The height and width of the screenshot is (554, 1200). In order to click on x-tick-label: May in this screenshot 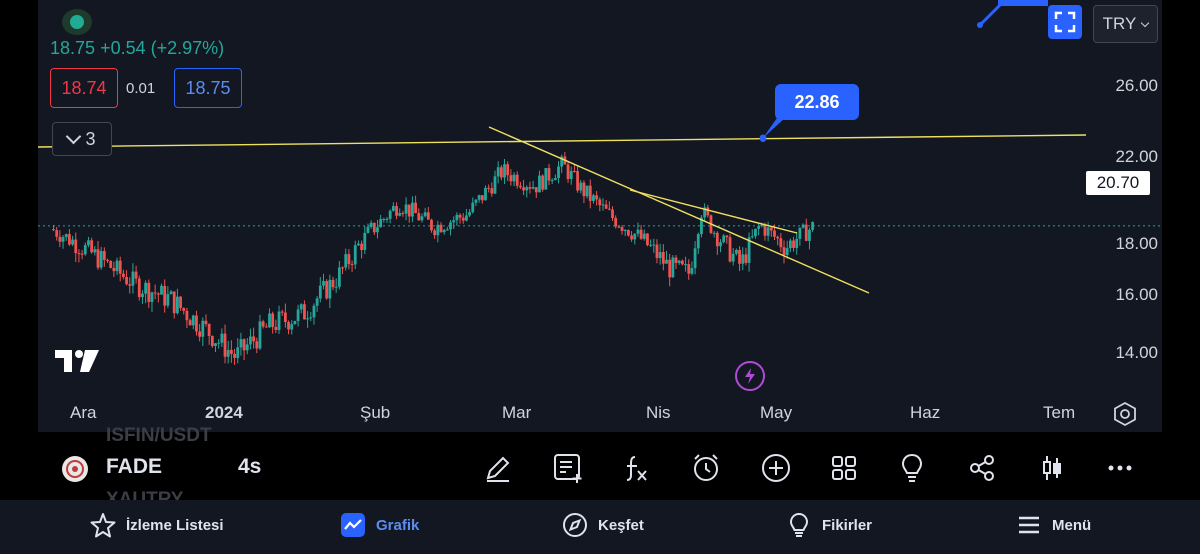, I will do `click(776, 412)`.